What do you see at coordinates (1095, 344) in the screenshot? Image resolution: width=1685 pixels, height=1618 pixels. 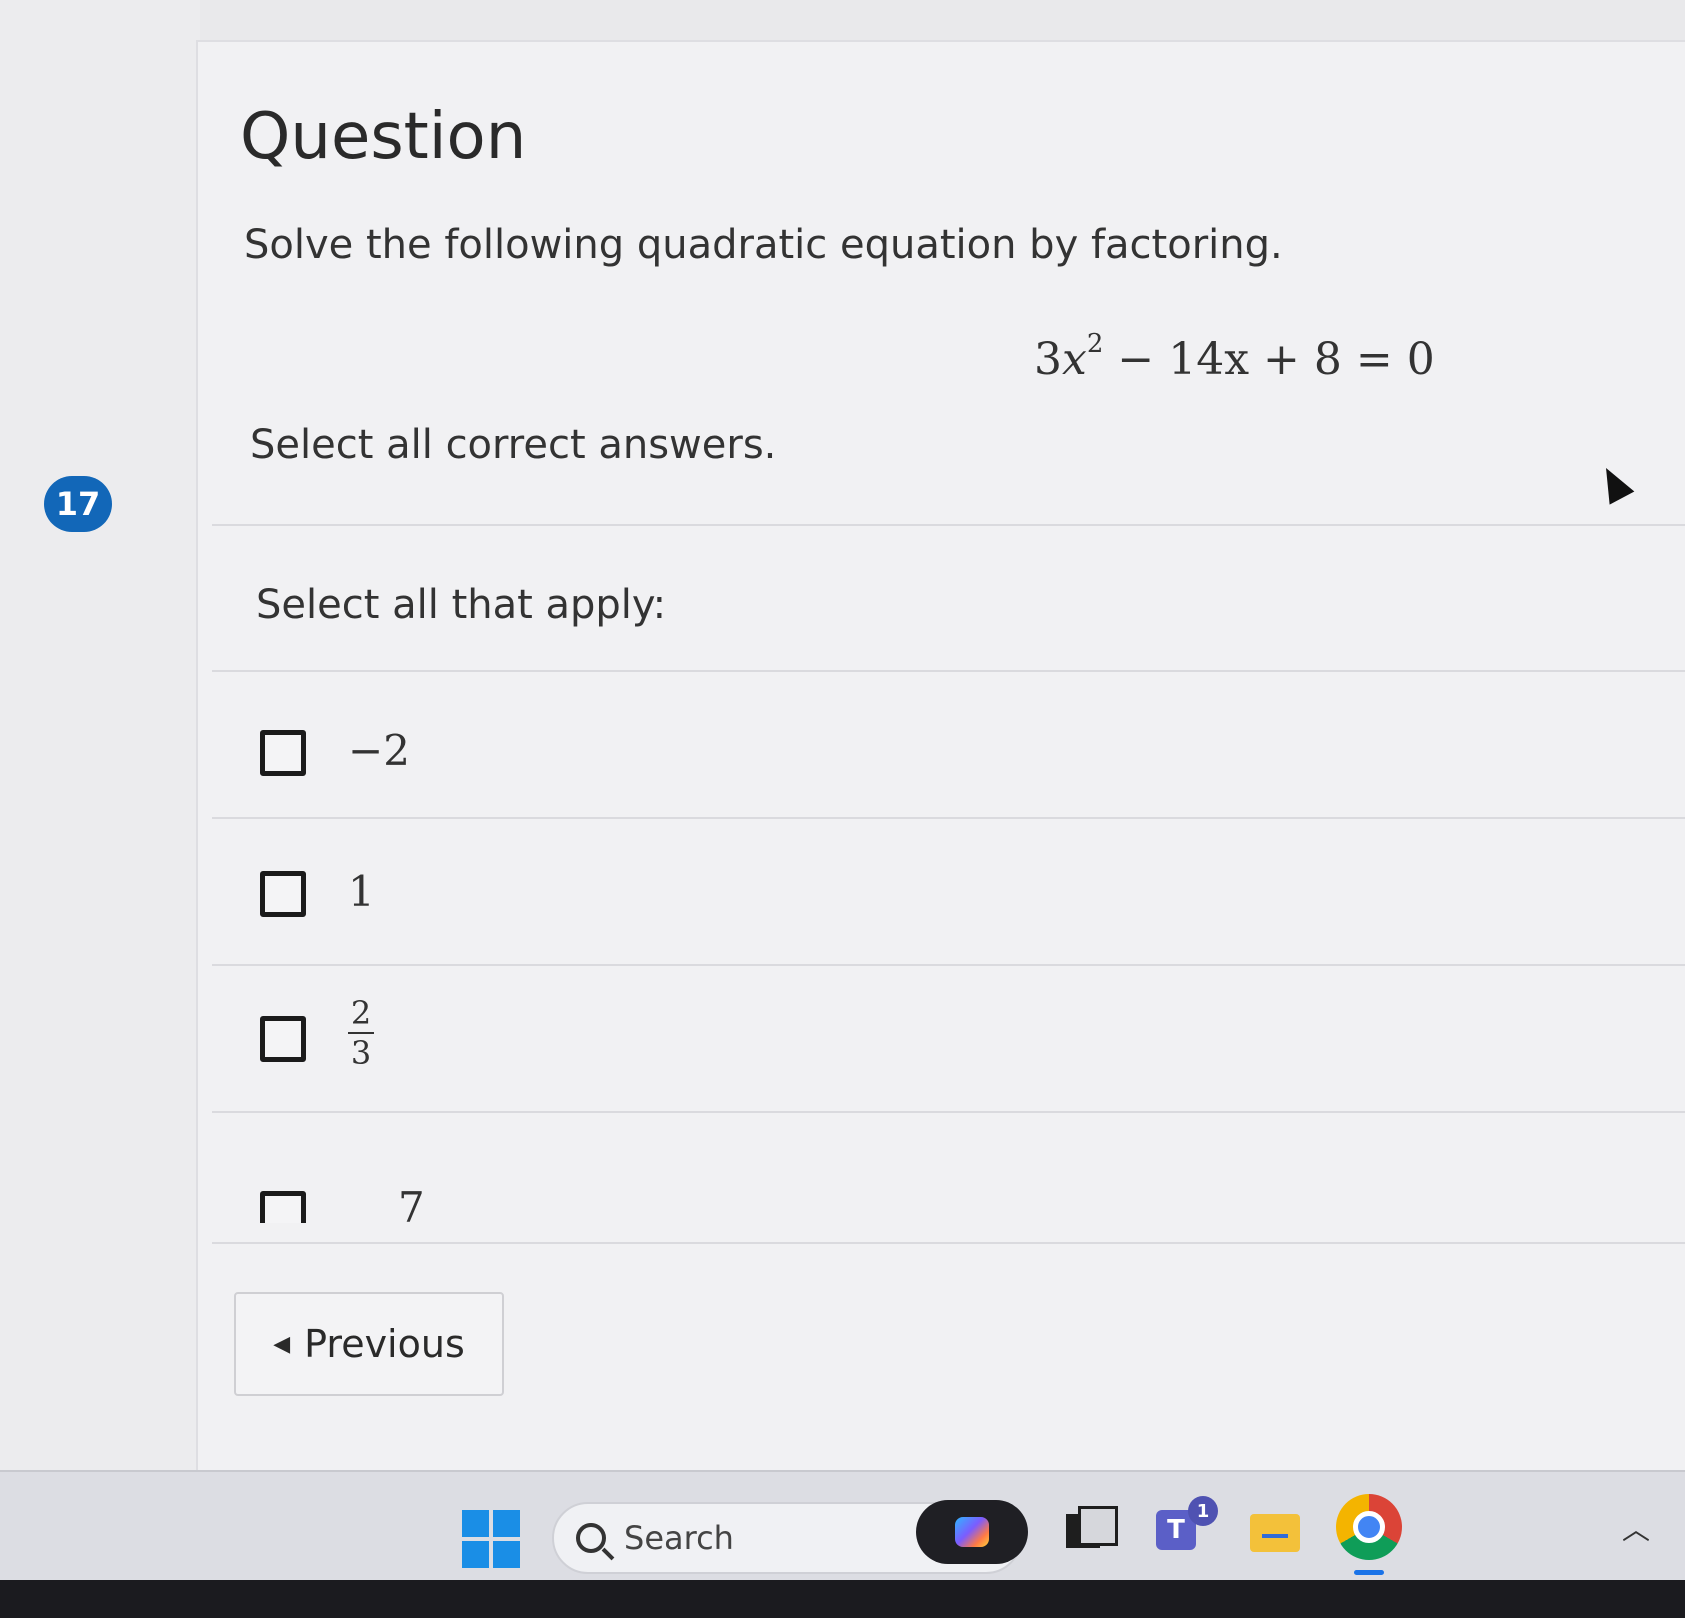 I see `equation-exponent: 2` at bounding box center [1095, 344].